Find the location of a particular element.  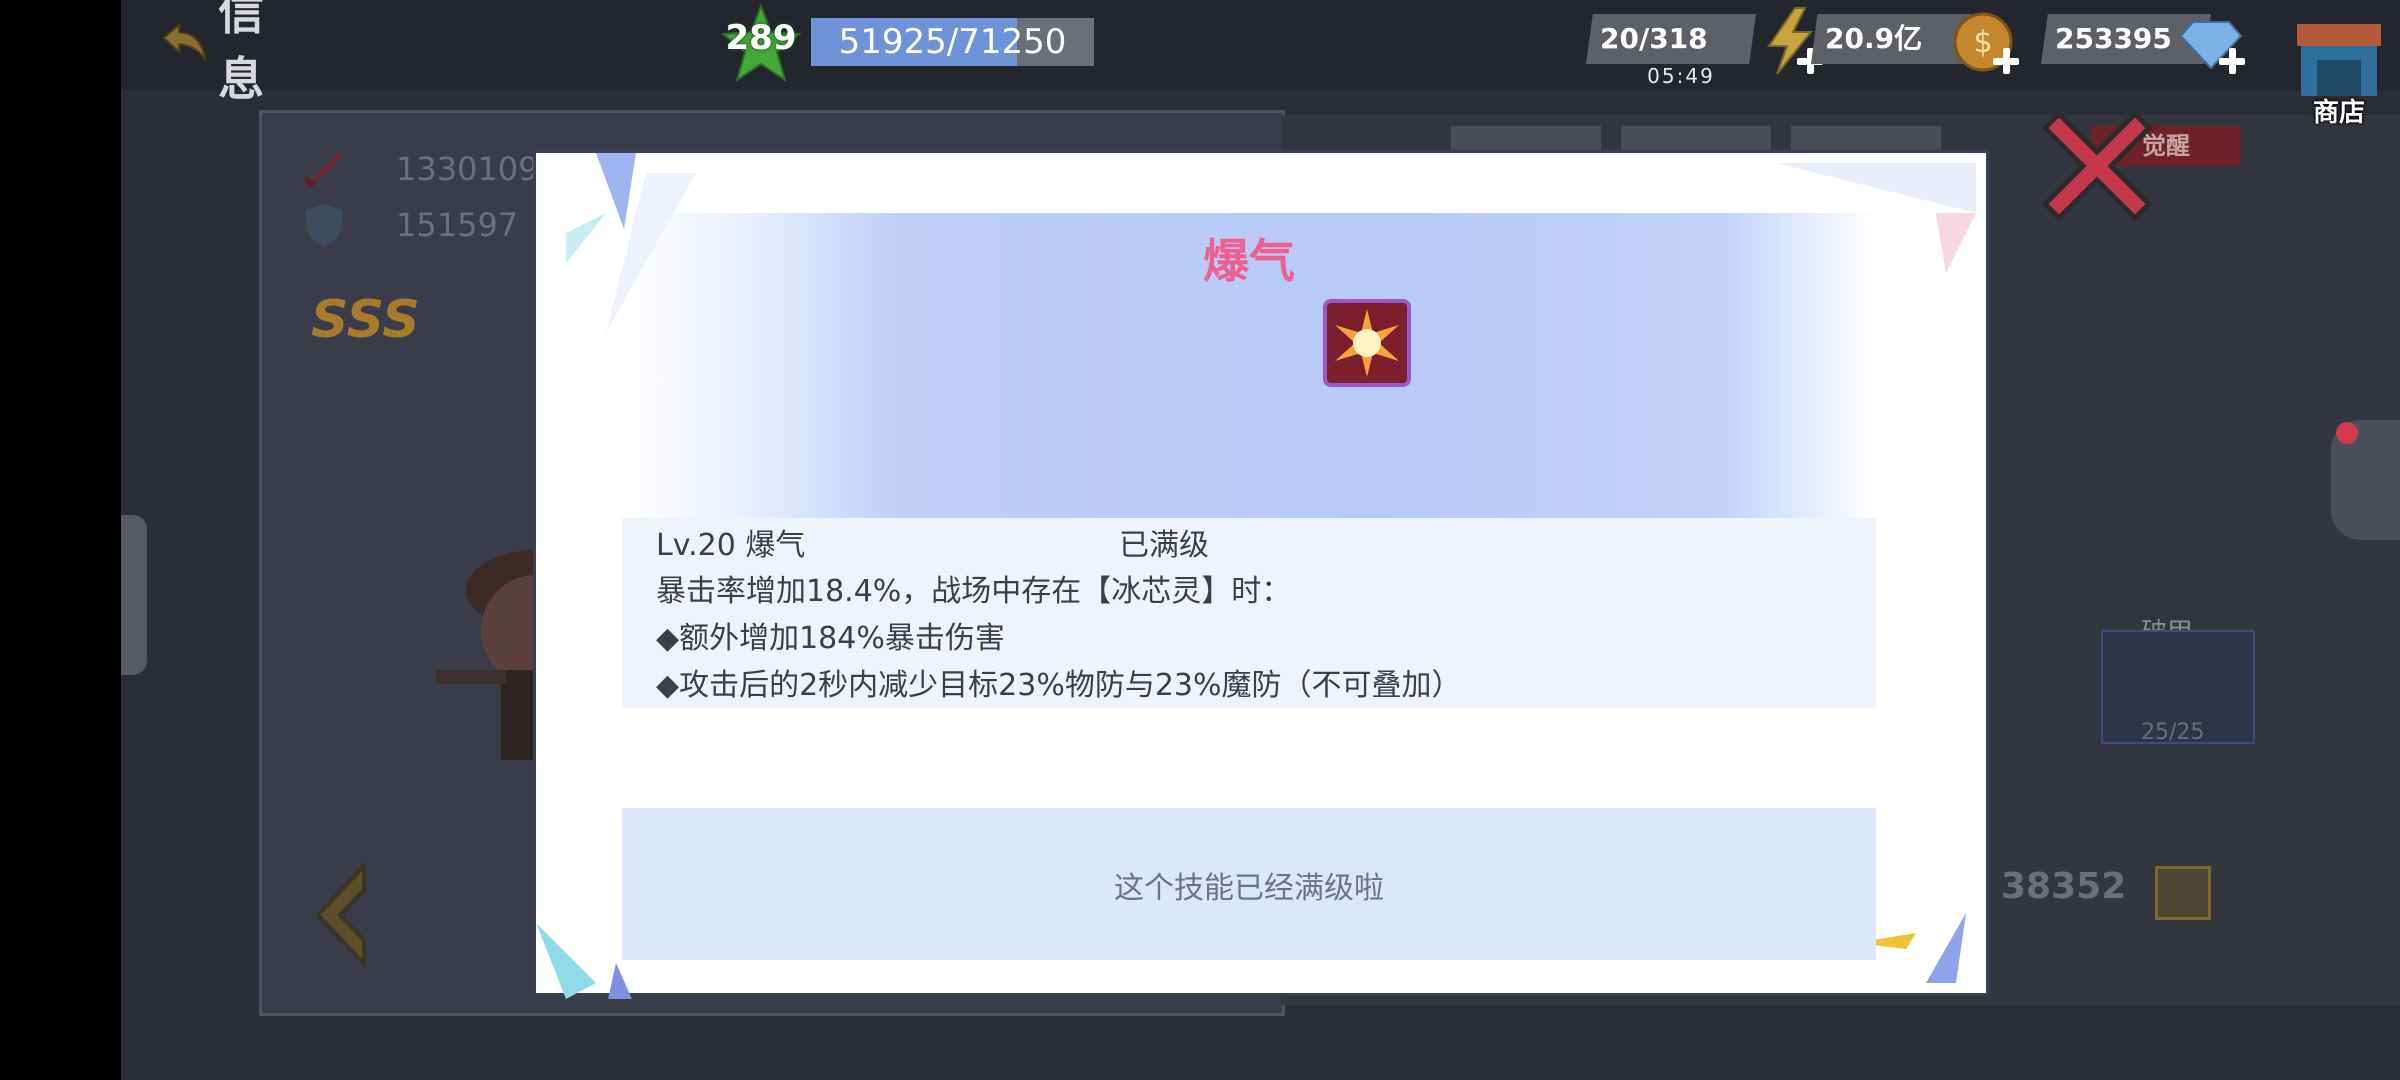

exp-bar: 51925/71250 is located at coordinates (952, 42).